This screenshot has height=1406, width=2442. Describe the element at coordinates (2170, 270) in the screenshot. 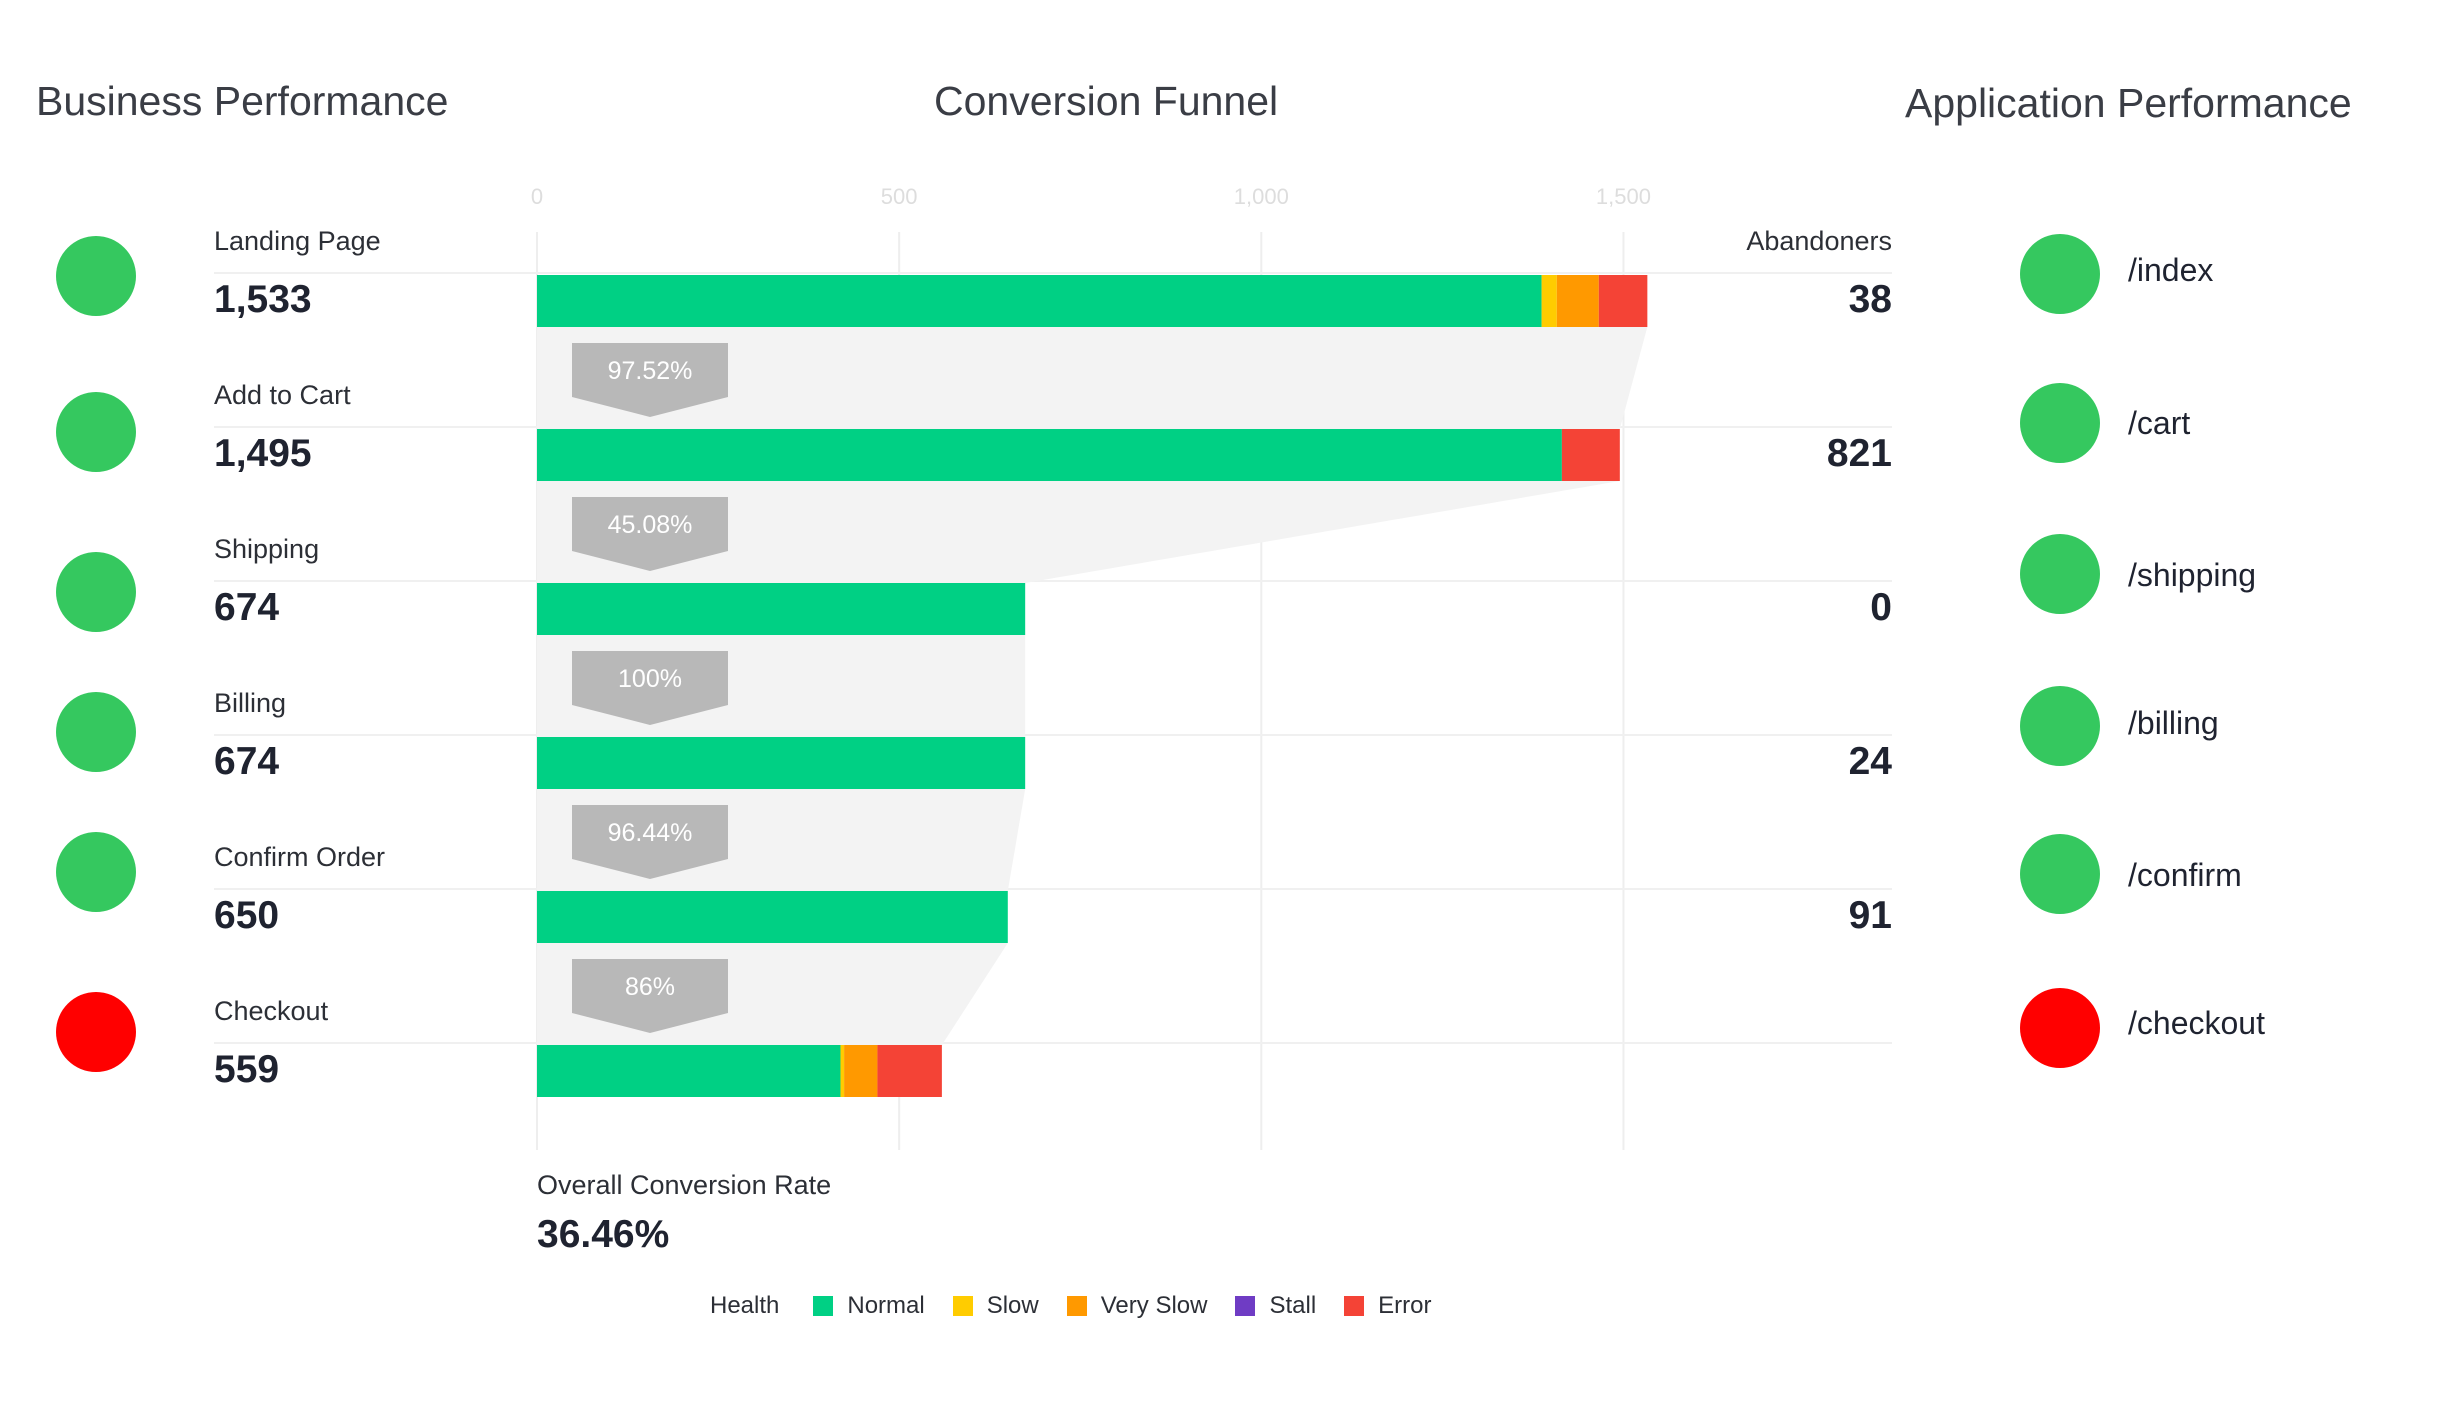

I see `app-page-label: /index` at that location.